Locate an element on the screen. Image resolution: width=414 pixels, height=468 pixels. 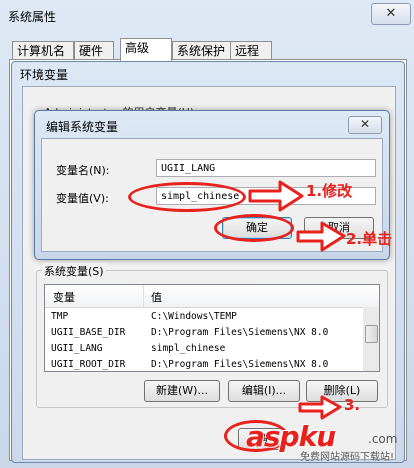
annotation-step3: 3. is located at coordinates (352, 405).